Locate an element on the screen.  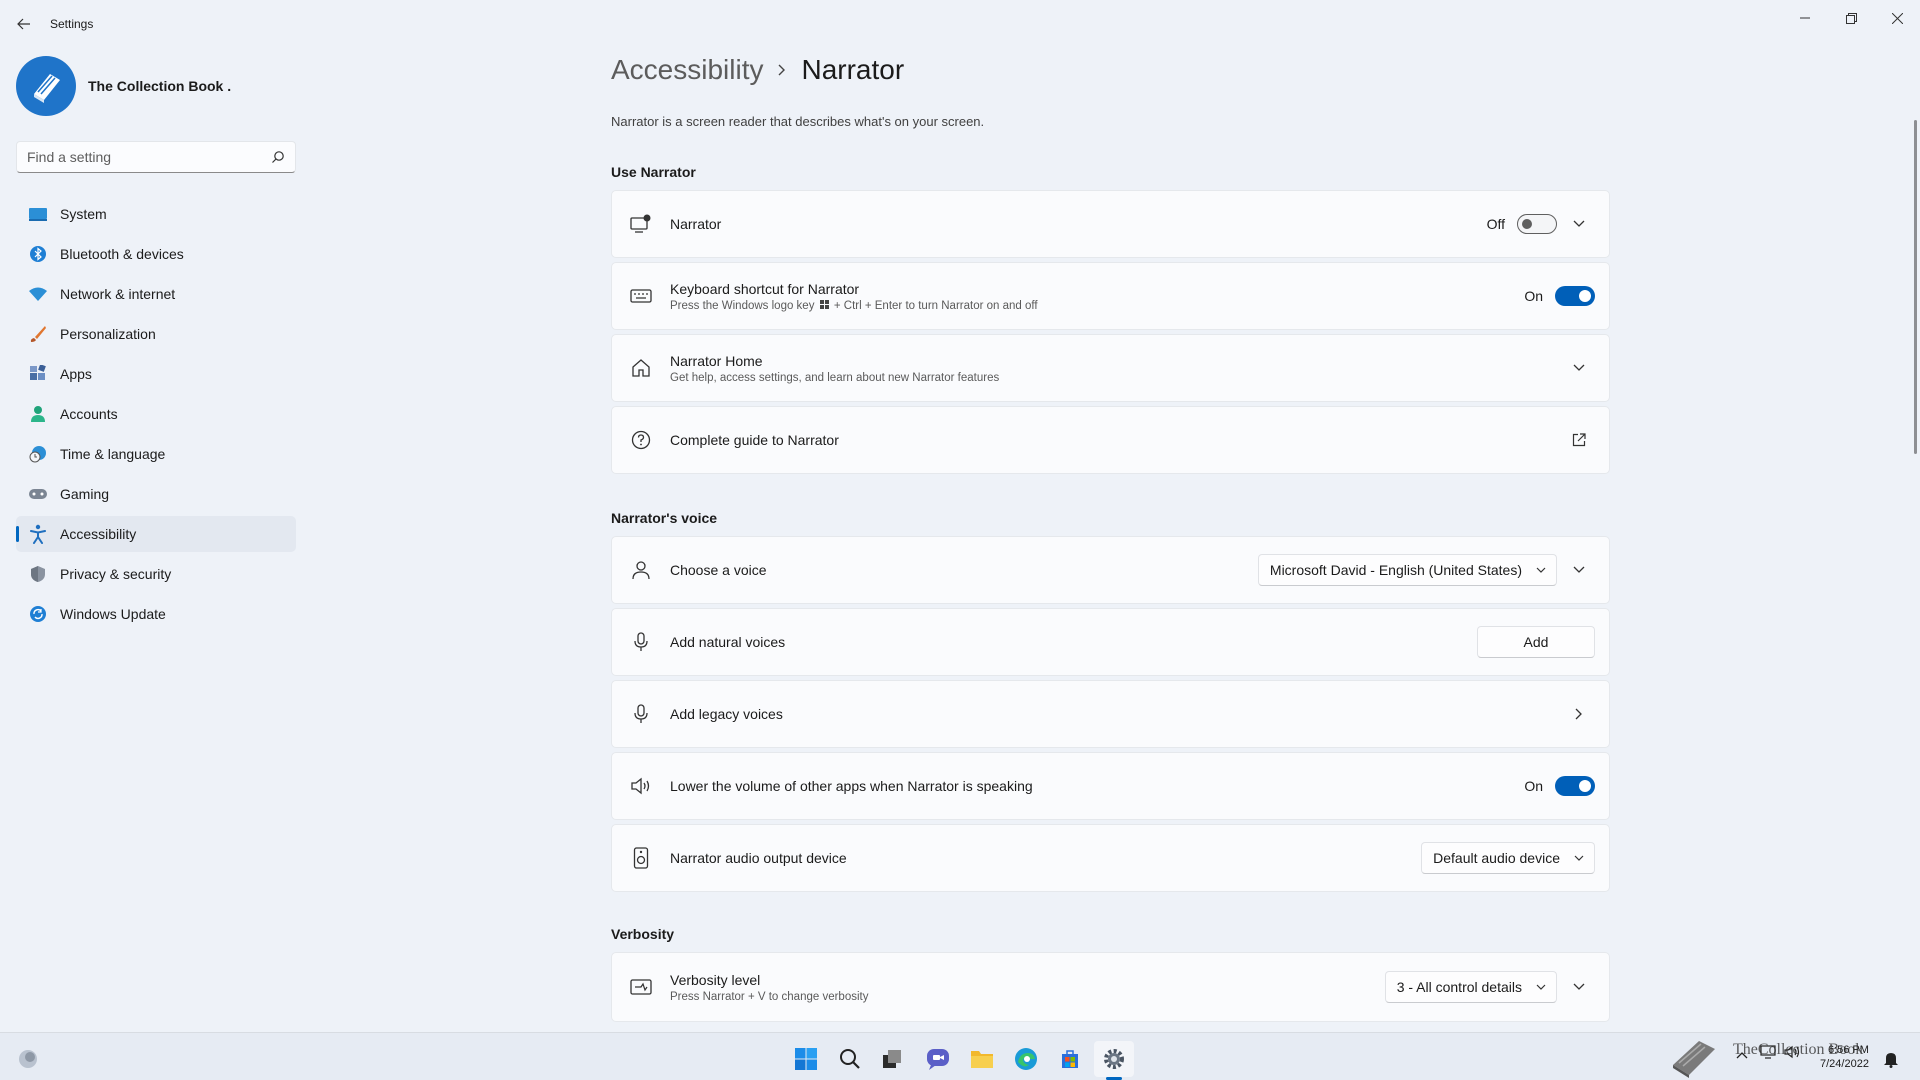
verbosity-dropdown: 3 - All control details is located at coordinates (1470, 987).